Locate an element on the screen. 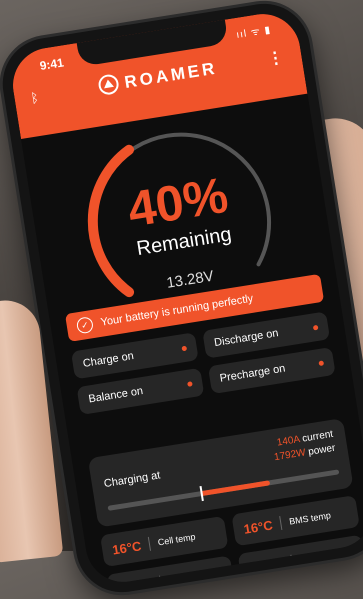 The image size is (363, 599). status-icons: ııl ᯤ ▮ is located at coordinates (253, 32).